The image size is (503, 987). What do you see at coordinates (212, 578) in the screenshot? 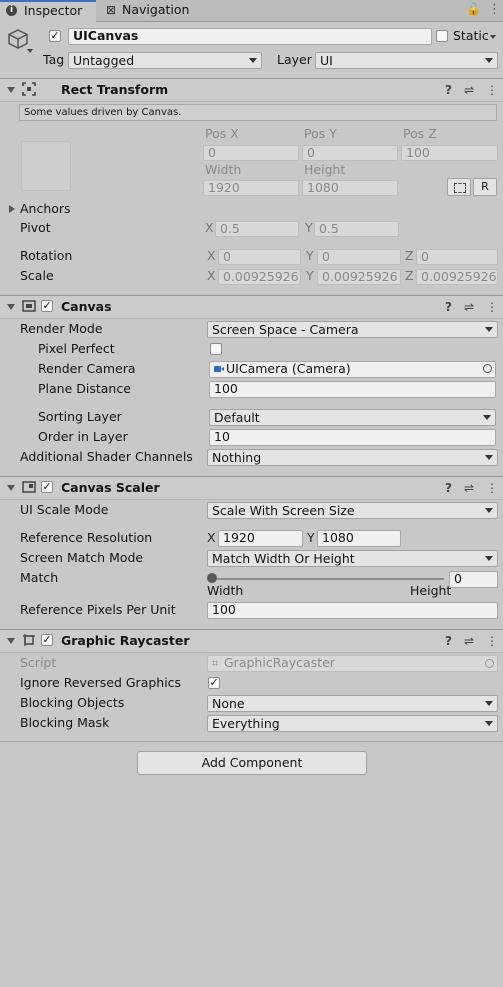
I see `match-slider-handle` at bounding box center [212, 578].